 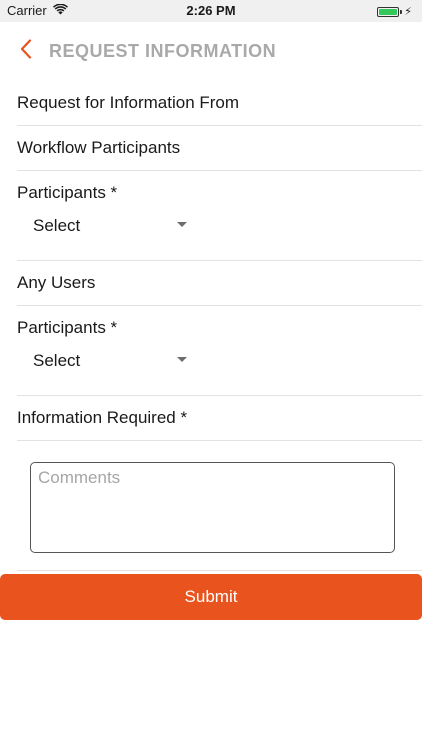 I want to click on request-from-label: Request for Information From, so click(x=128, y=102).